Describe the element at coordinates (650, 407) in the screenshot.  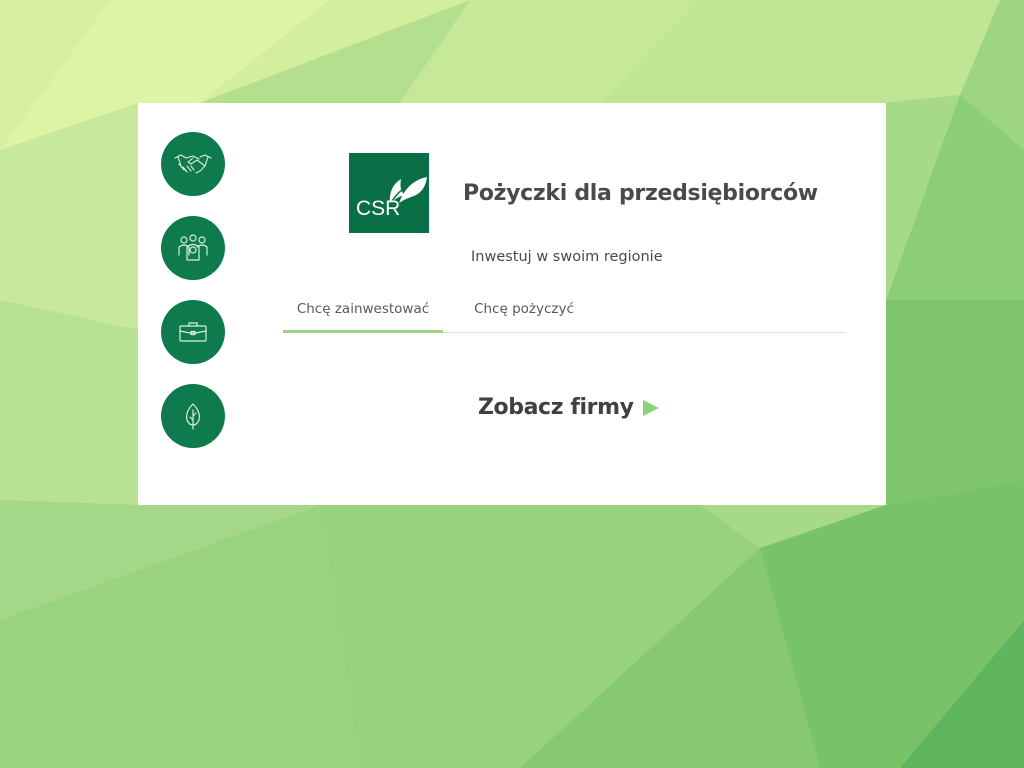
I see `play-arrow-icon` at that location.